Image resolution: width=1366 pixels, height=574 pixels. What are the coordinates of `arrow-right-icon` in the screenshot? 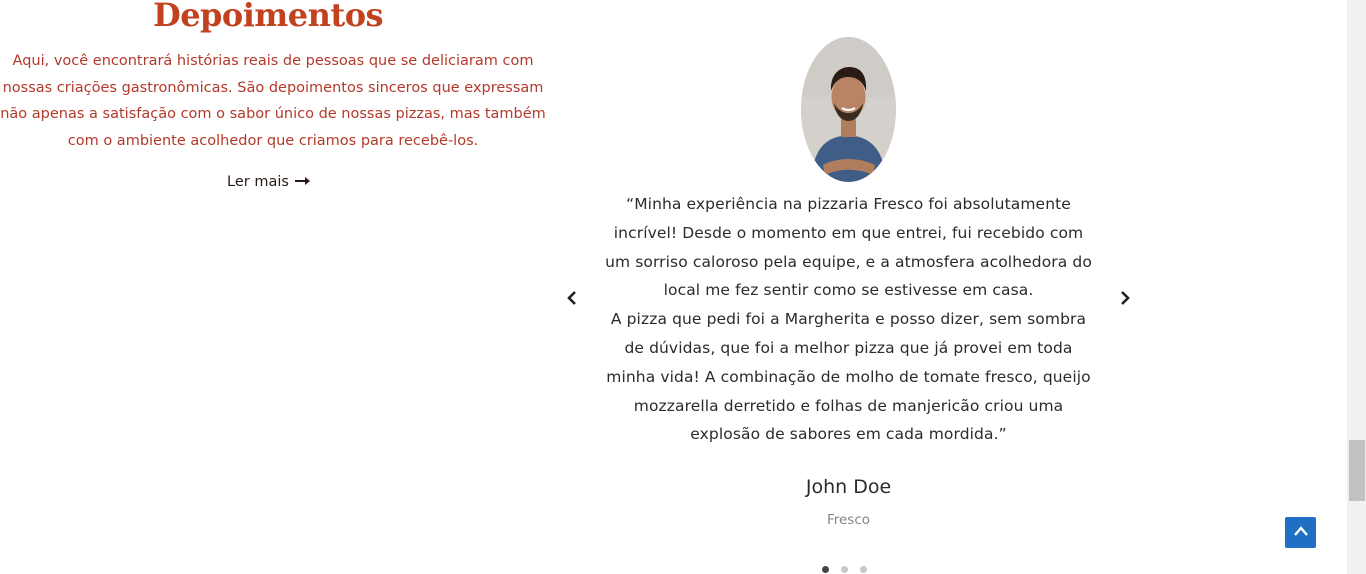 It's located at (302, 182).